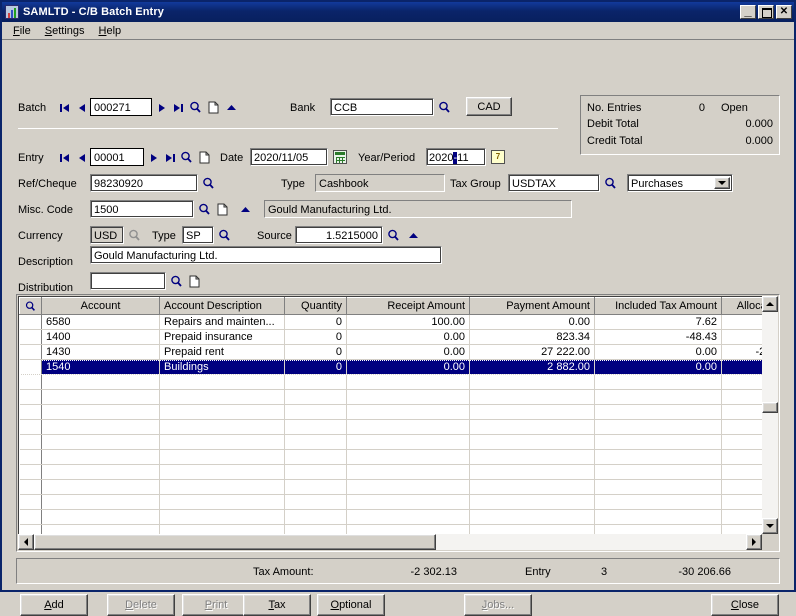  I want to click on cell-receipt_amount: 100.00, so click(408, 322).